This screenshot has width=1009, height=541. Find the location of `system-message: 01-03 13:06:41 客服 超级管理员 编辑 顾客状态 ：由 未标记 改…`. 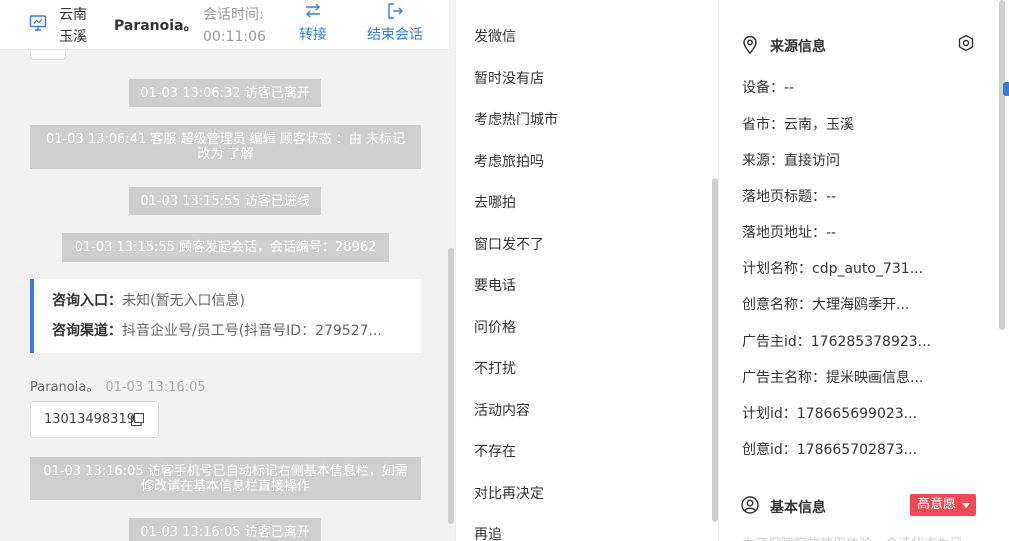

system-message: 01-03 13:06:41 客服 超级管理员 编辑 顾客状态 ：由 未标记 改… is located at coordinates (225, 147).